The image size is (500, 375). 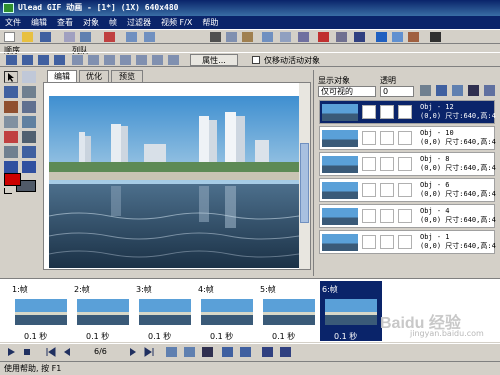 I want to click on layer-copy-icon, so click(x=441, y=90).